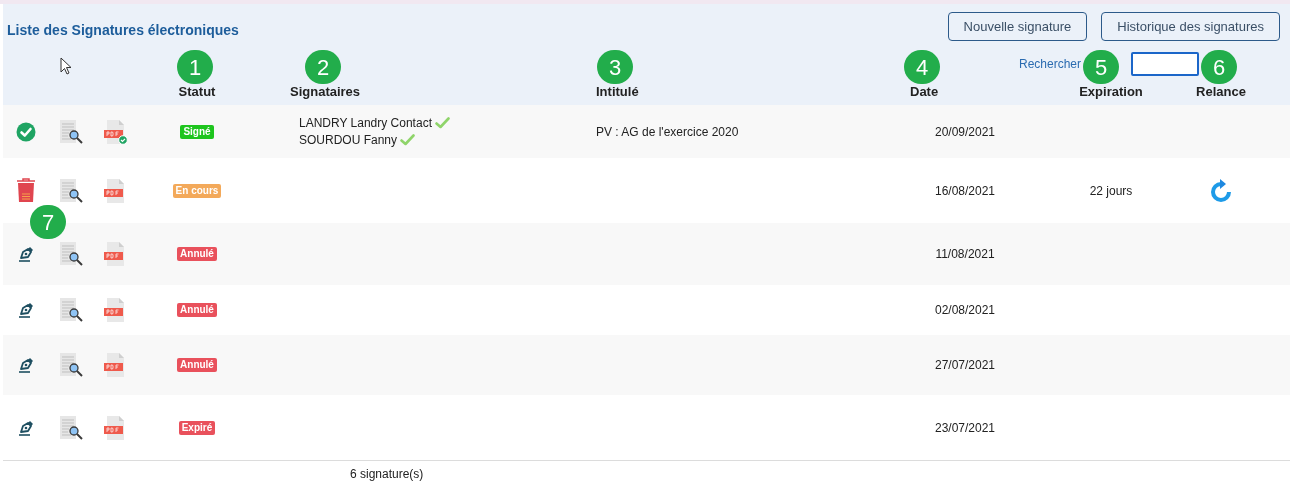  I want to click on check-circle-icon, so click(26, 131).